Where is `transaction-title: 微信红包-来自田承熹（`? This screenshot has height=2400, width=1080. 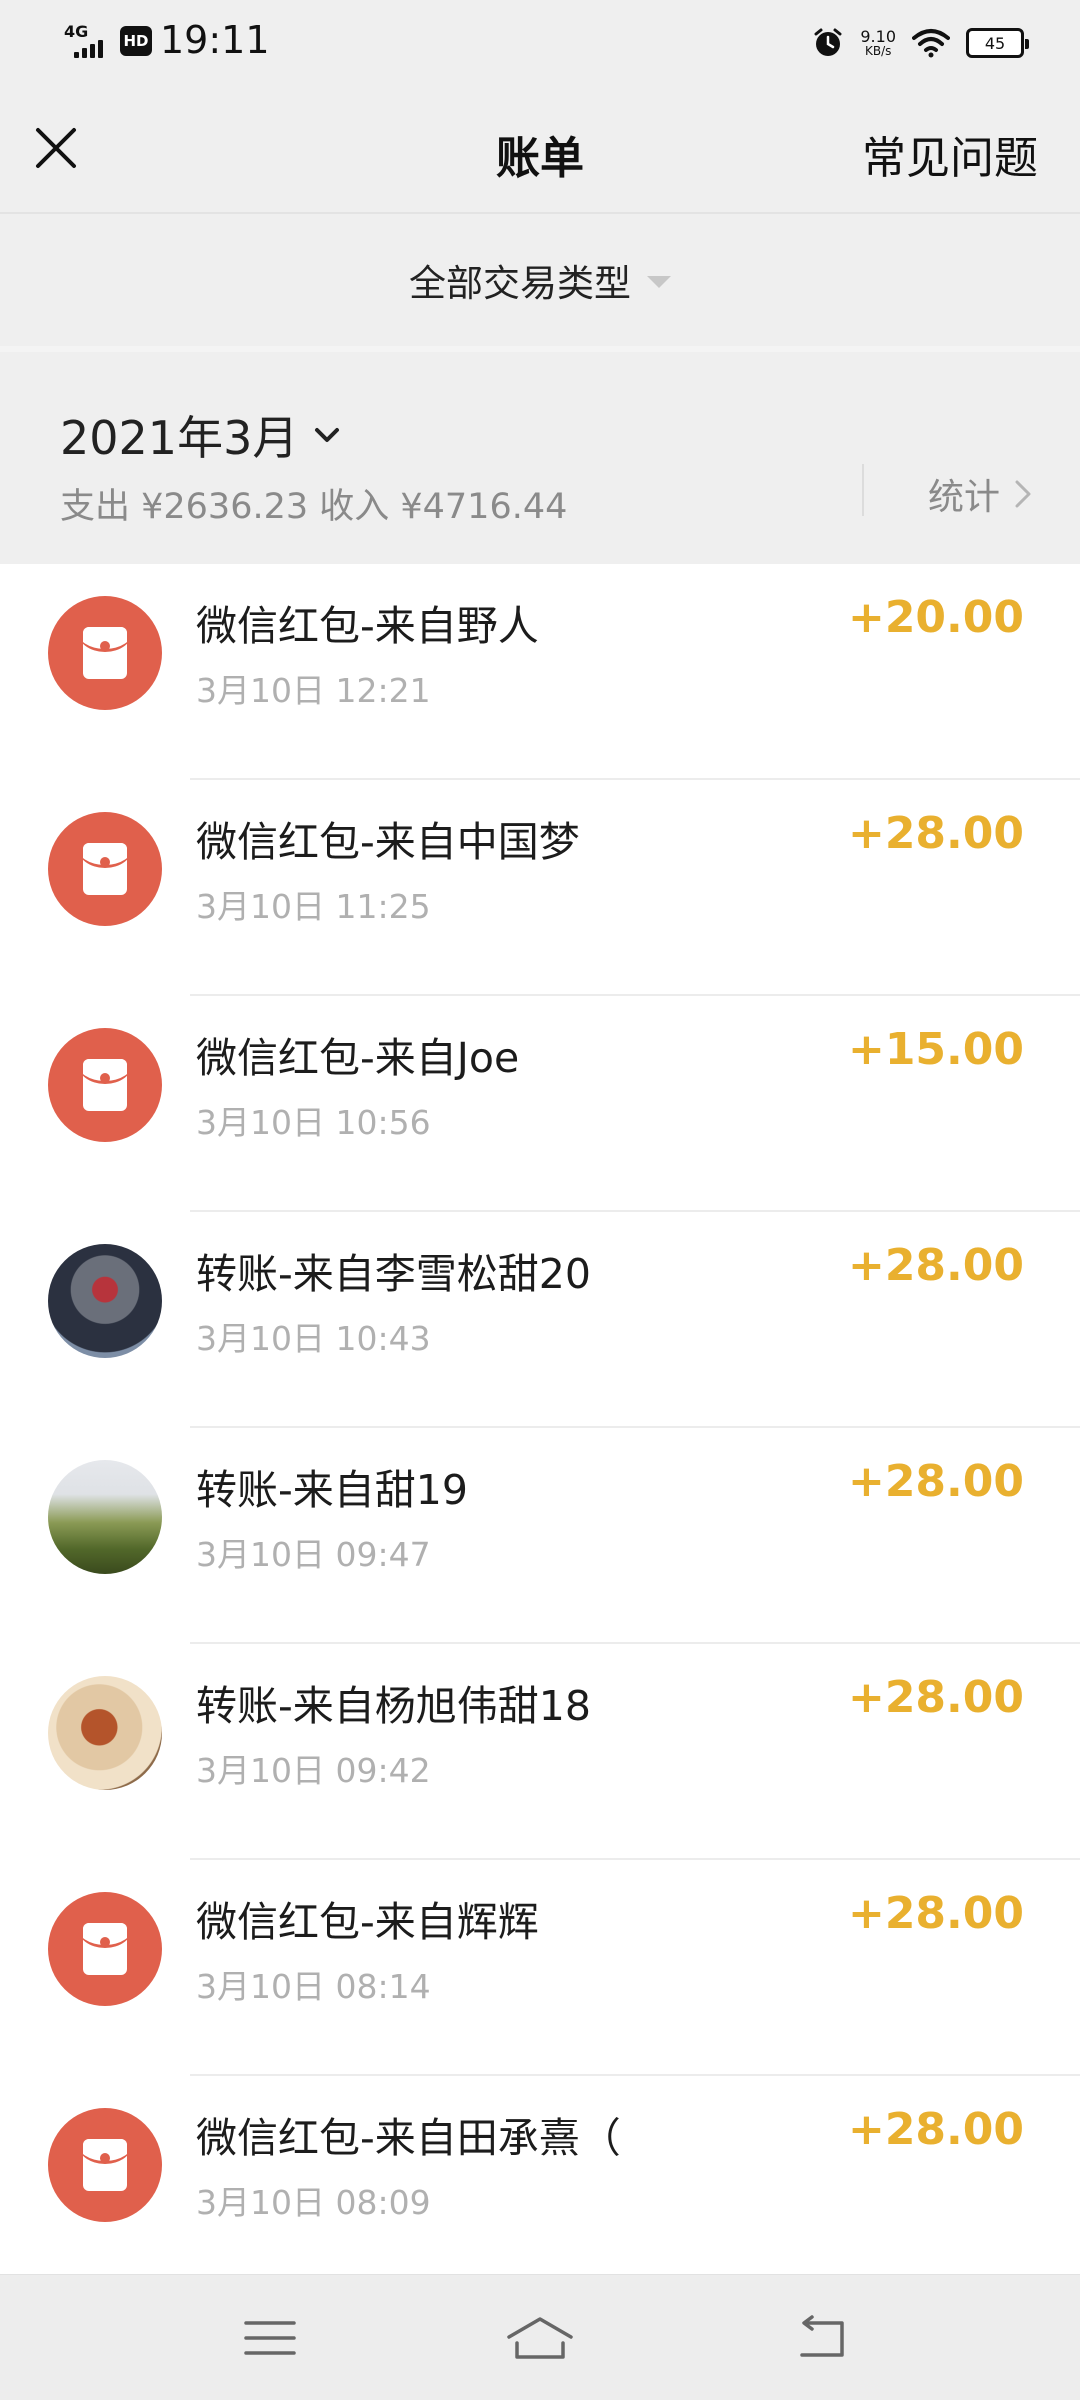
transaction-title: 微信红包-来自田承熹（ is located at coordinates (408, 2138).